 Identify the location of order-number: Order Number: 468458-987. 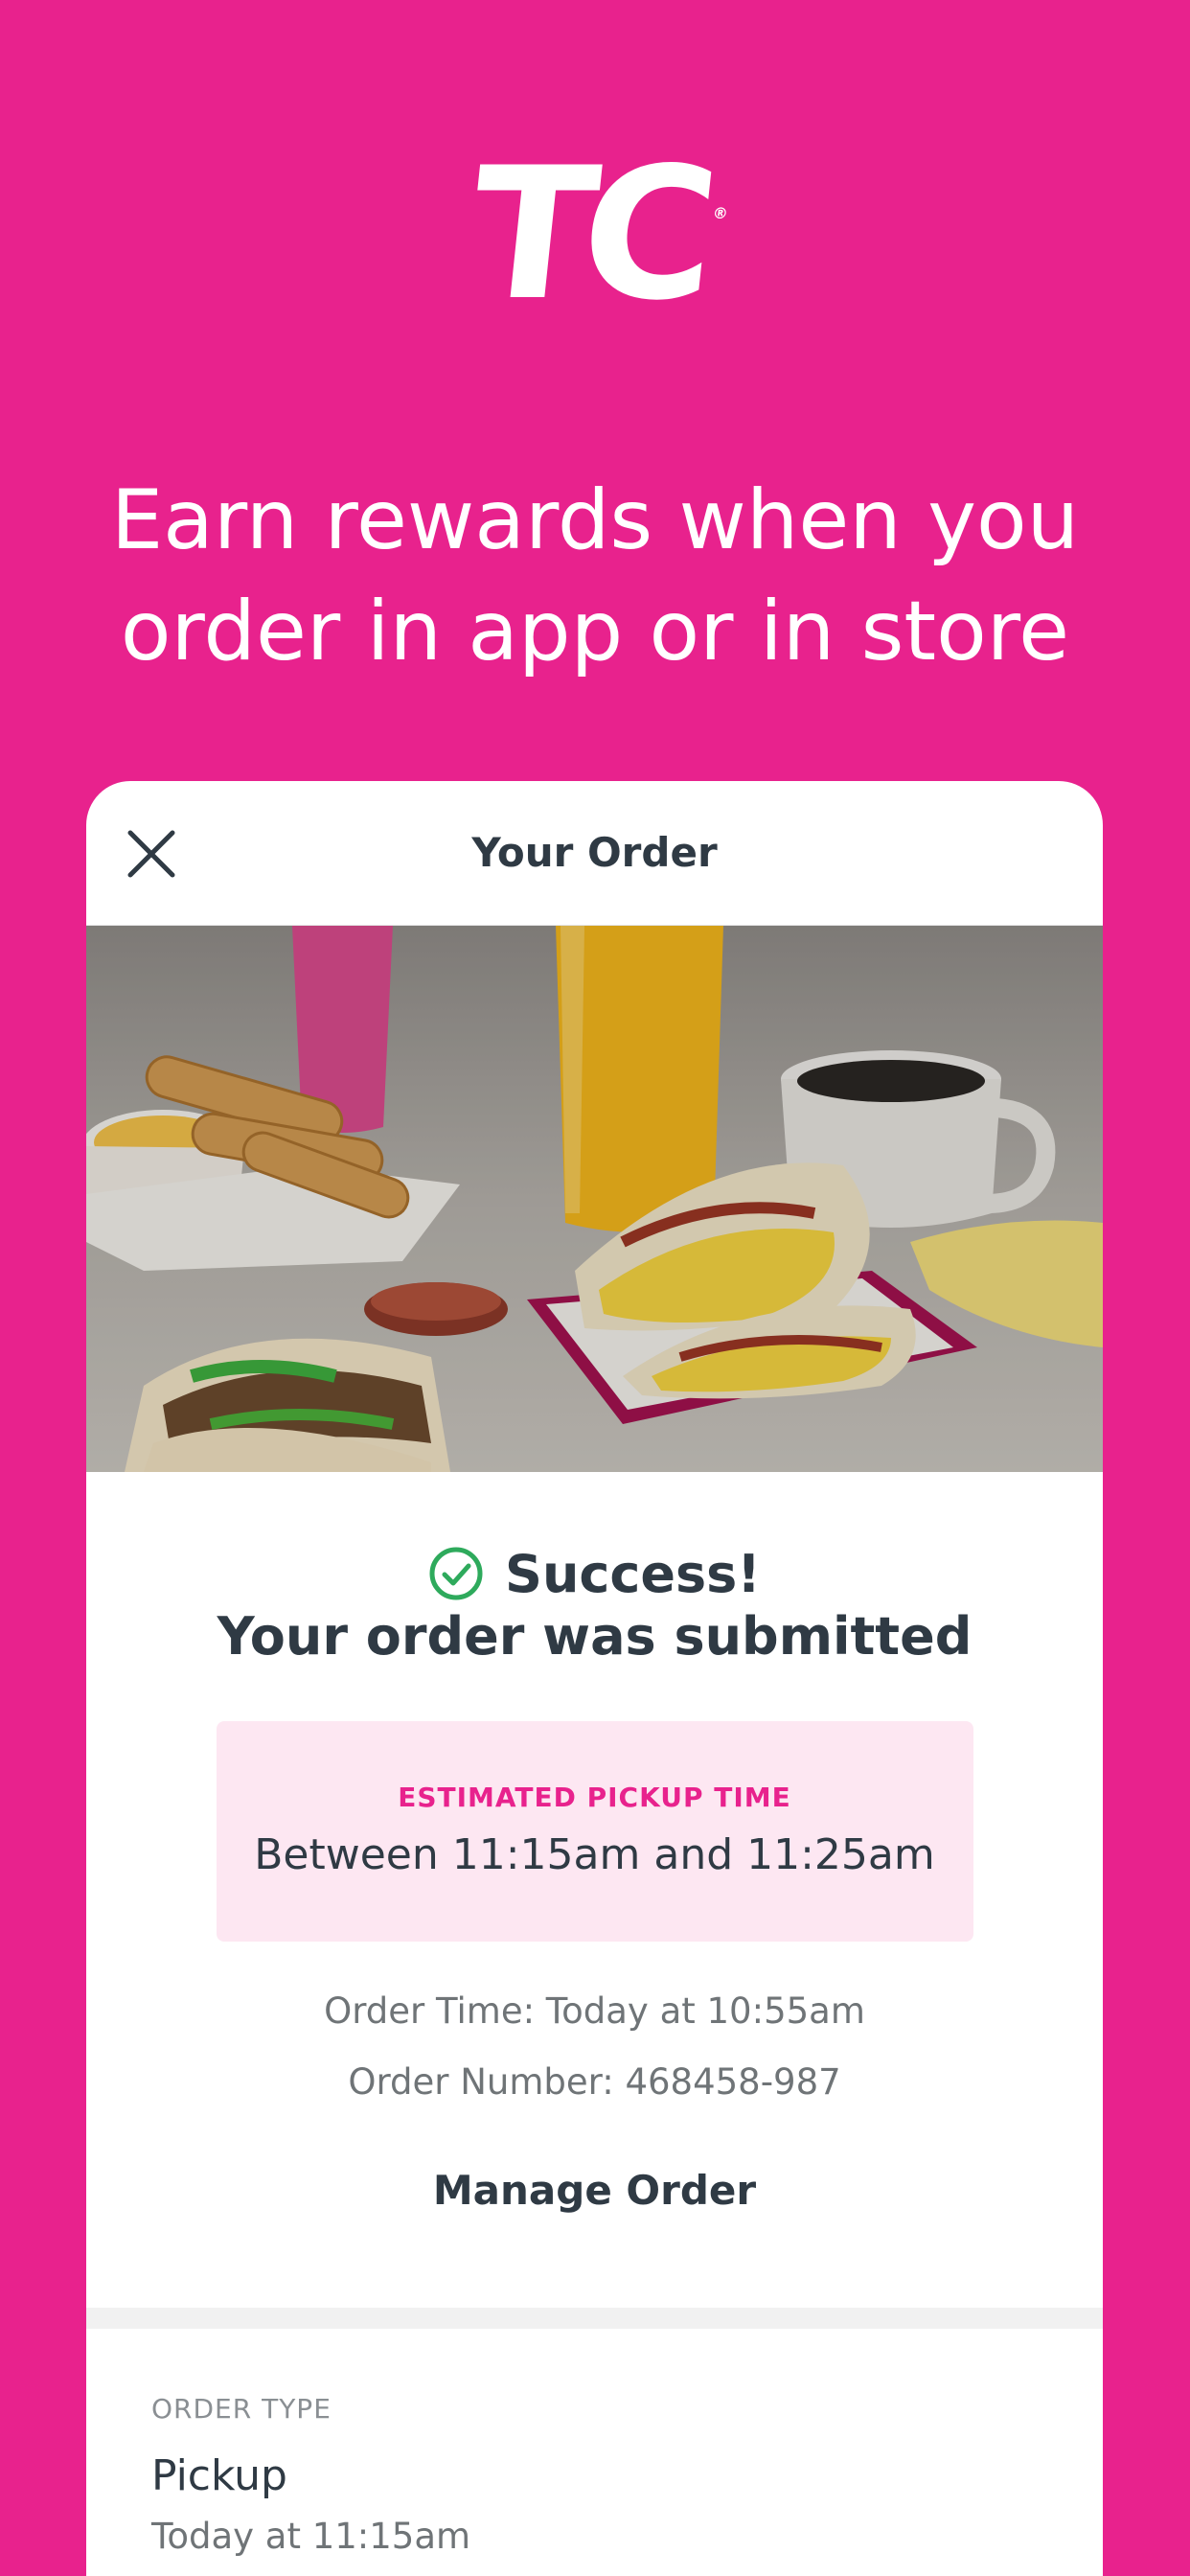
(594, 2082).